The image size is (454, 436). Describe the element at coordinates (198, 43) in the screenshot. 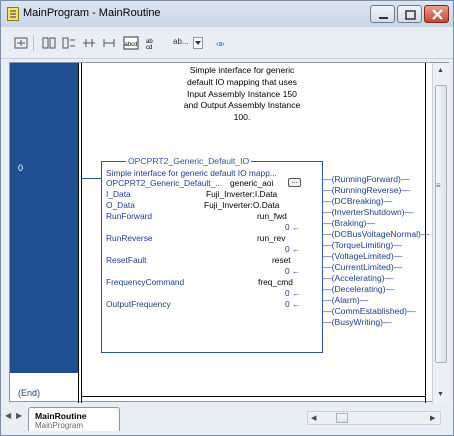

I see `chevron-down-icon` at that location.